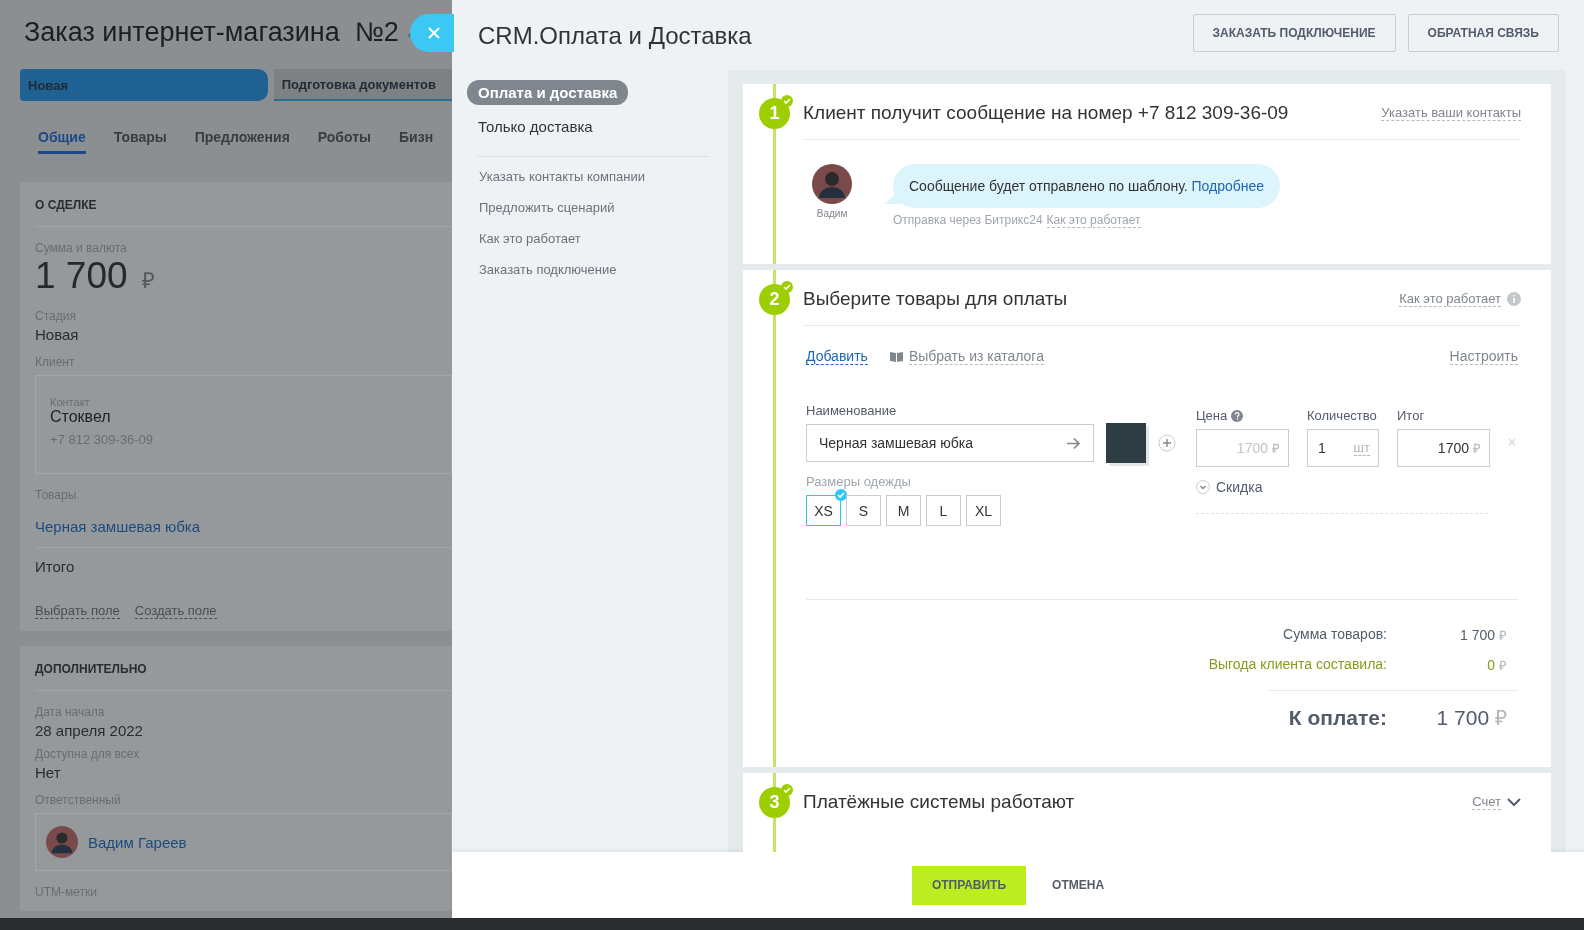 The height and width of the screenshot is (930, 1584). Describe the element at coordinates (939, 802) in the screenshot. I see `step-title: Платёжные системы работают` at that location.